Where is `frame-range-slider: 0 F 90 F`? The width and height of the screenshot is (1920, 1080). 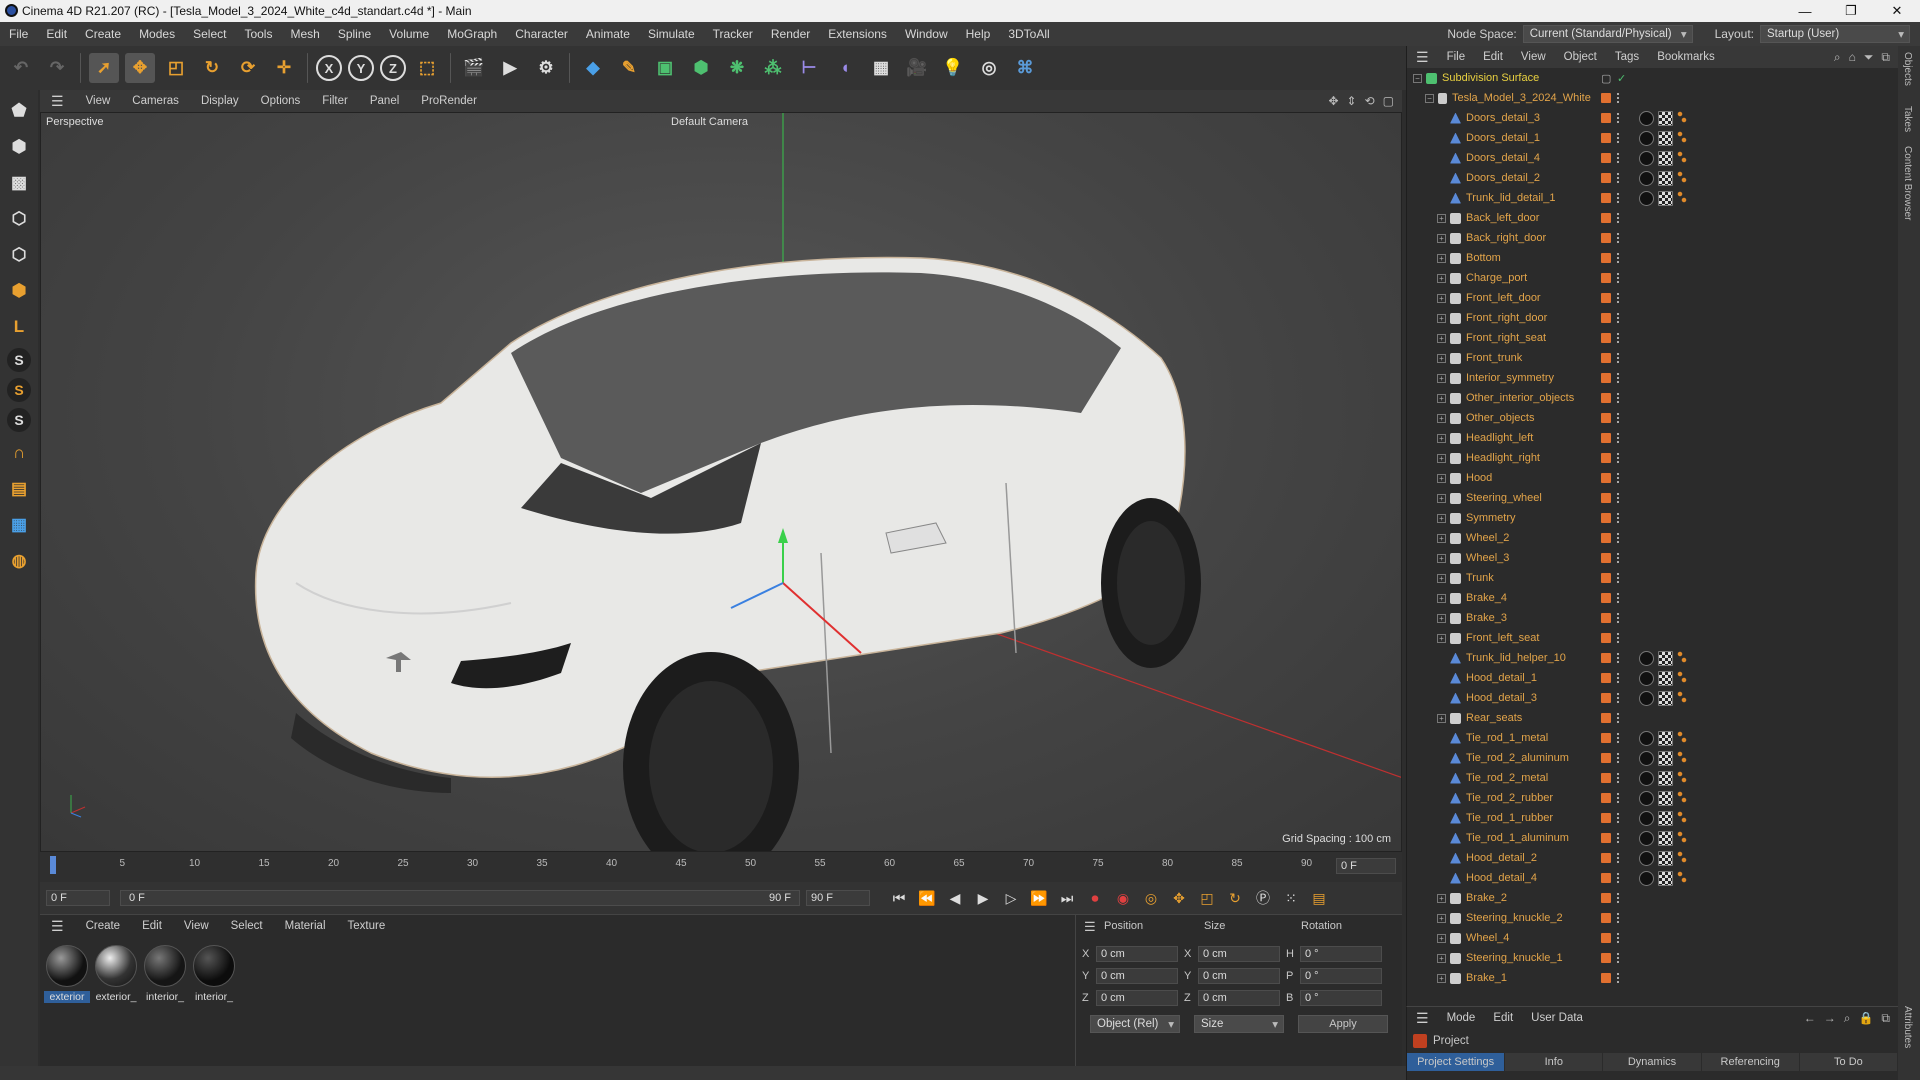
frame-range-slider: 0 F 90 F is located at coordinates (460, 898).